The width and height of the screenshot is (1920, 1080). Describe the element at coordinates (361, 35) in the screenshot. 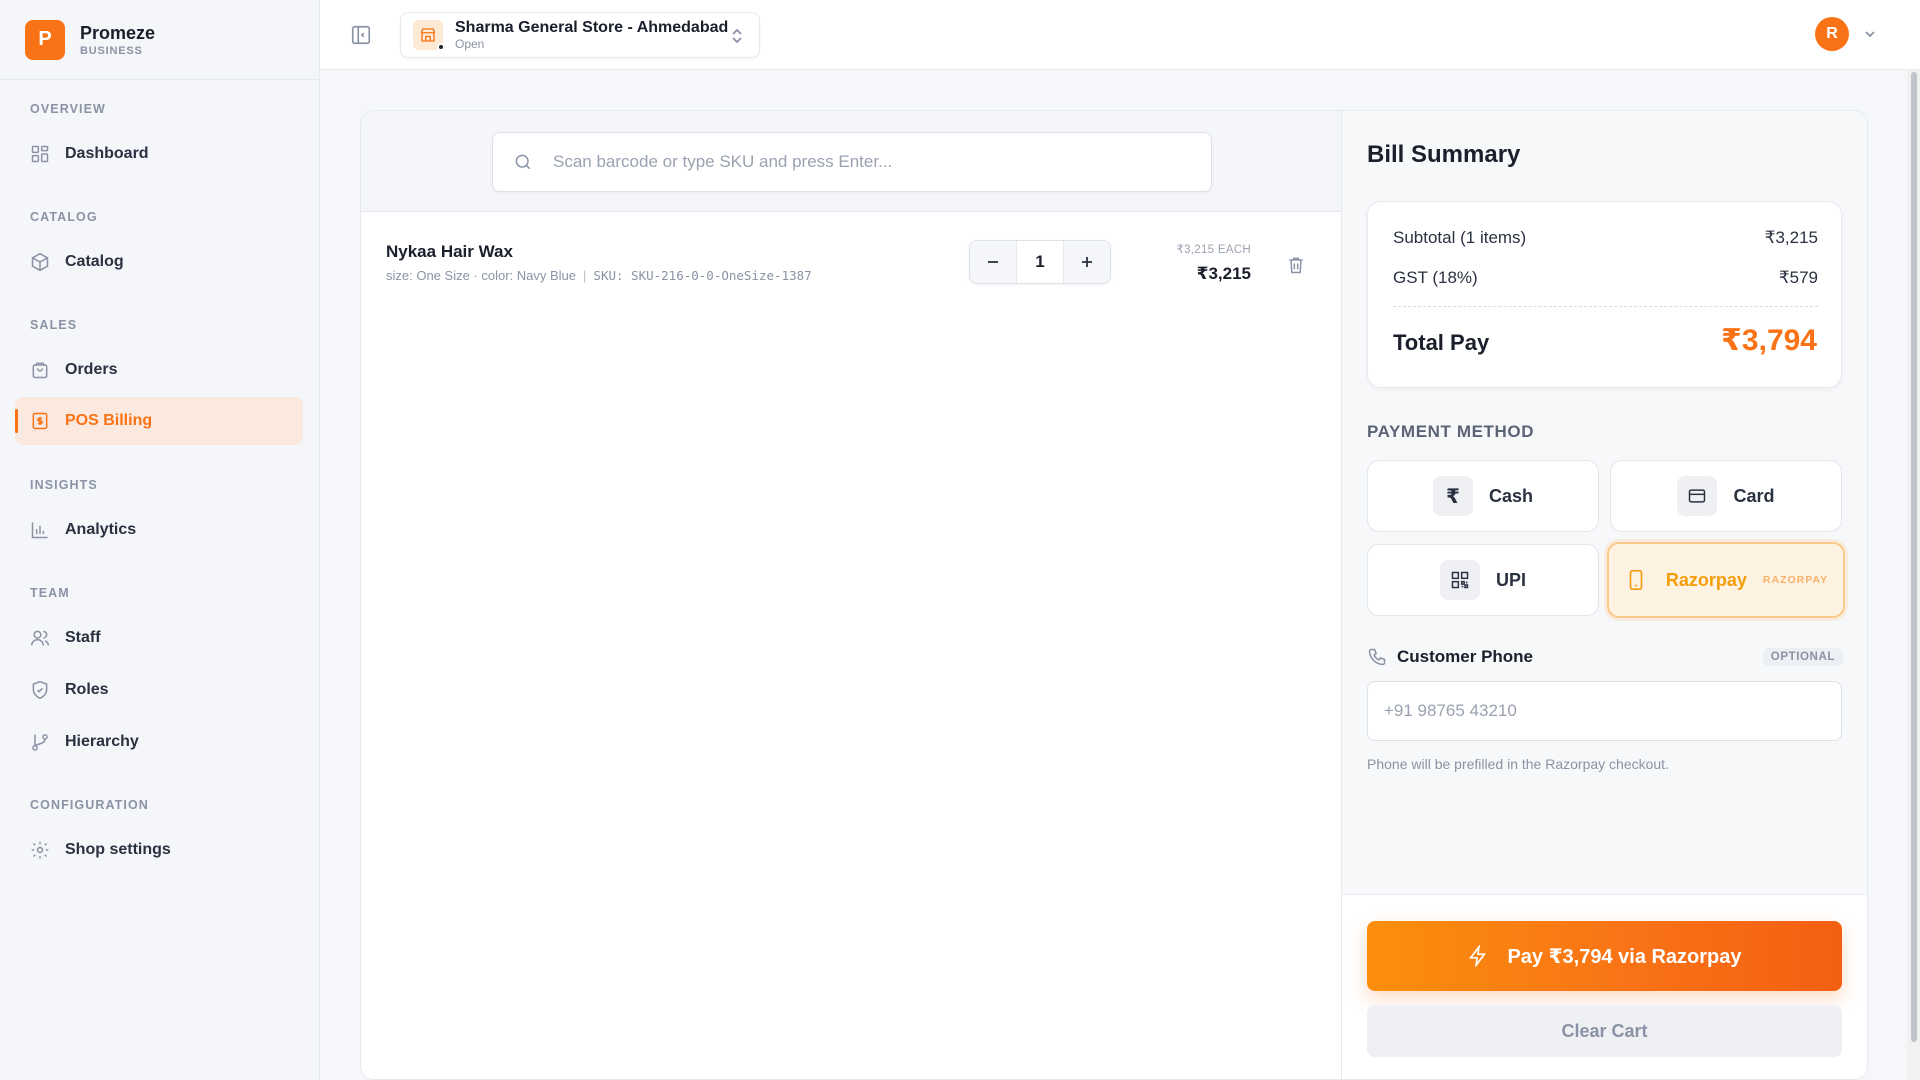

I see `sidebar-toggle-icon` at that location.